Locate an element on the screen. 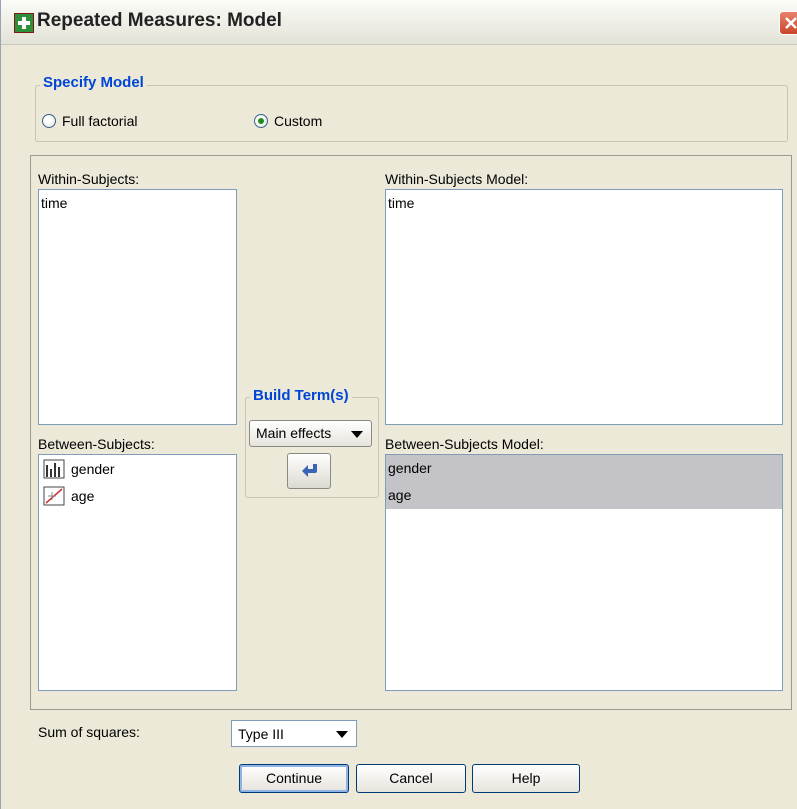 The image size is (797, 809). app-icon is located at coordinates (24, 23).